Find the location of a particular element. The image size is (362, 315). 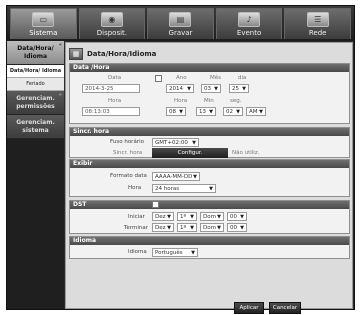

dst-start-day-value: Dom is located at coordinates (209, 217).